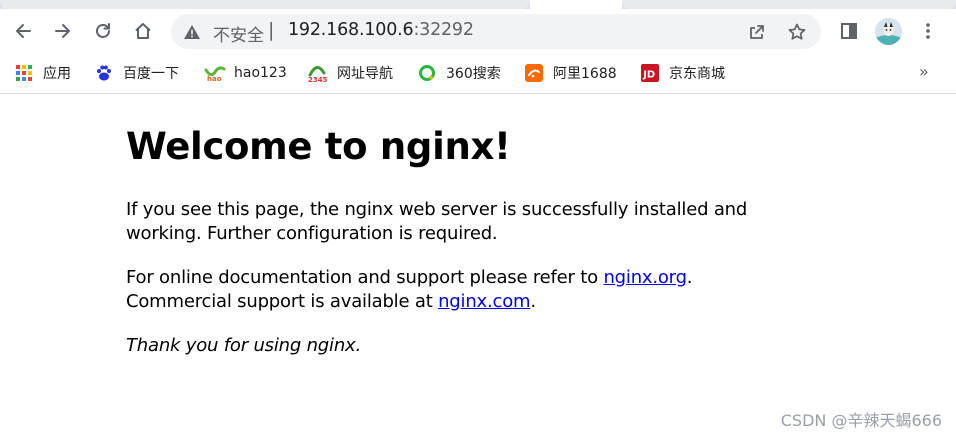 This screenshot has height=438, width=956. Describe the element at coordinates (757, 32) in the screenshot. I see `share-icon` at that location.